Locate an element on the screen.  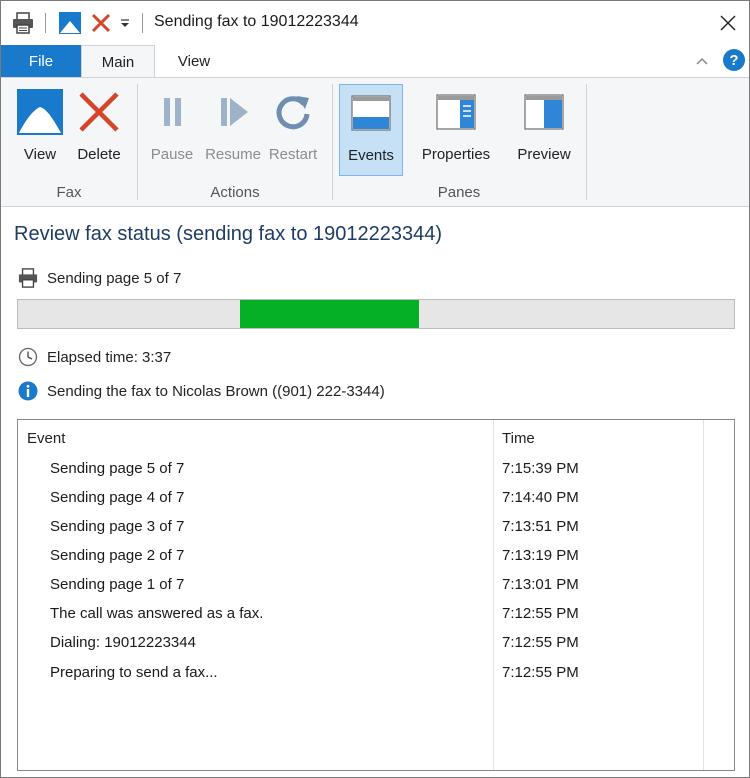
resume-button: Resume is located at coordinates (233, 130).